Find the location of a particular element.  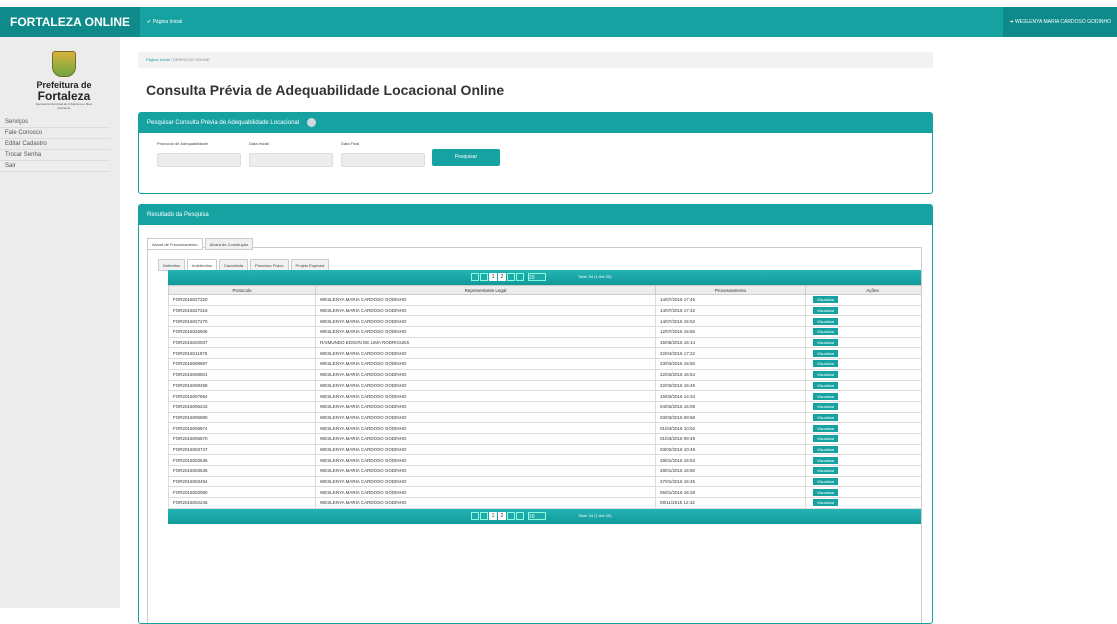

date-end-field: Data Final is located at coordinates (383, 154).